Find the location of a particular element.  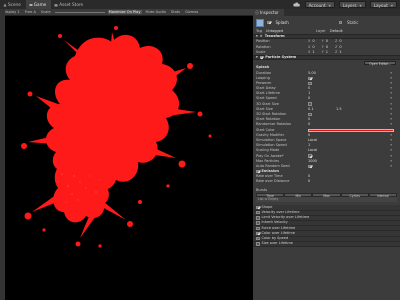

tab-scene: Scene is located at coordinates (13, 4).